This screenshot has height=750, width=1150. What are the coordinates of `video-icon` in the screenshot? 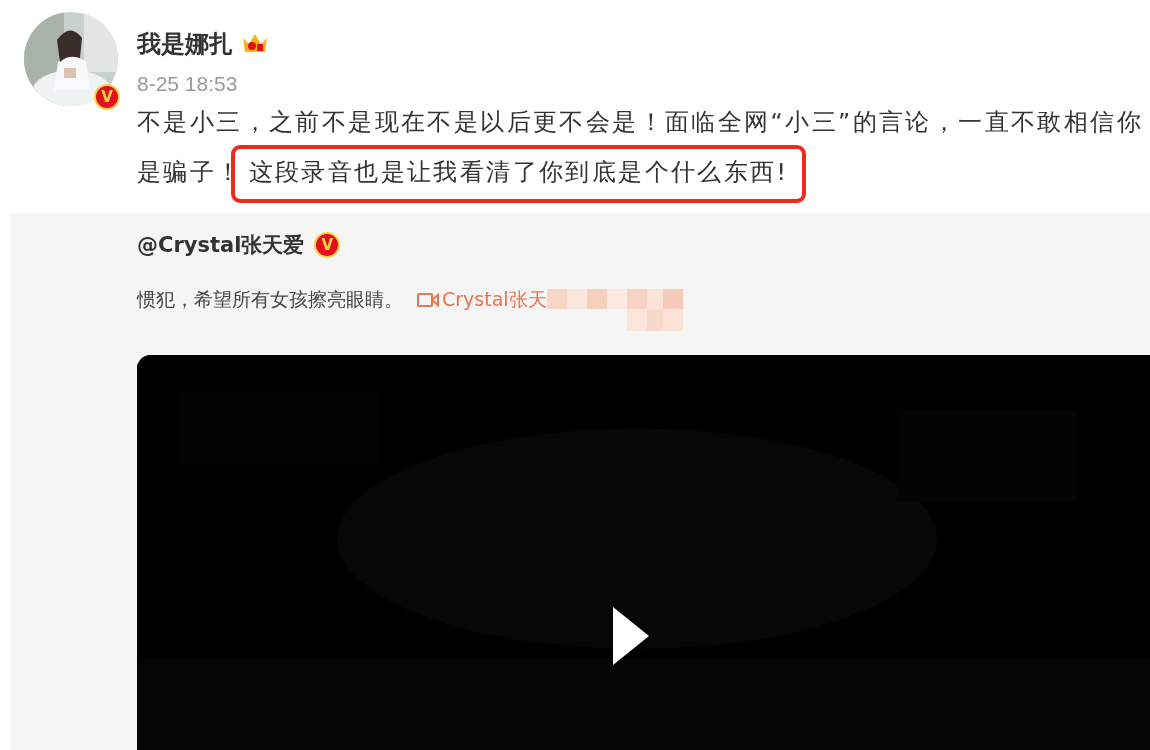 It's located at (428, 300).